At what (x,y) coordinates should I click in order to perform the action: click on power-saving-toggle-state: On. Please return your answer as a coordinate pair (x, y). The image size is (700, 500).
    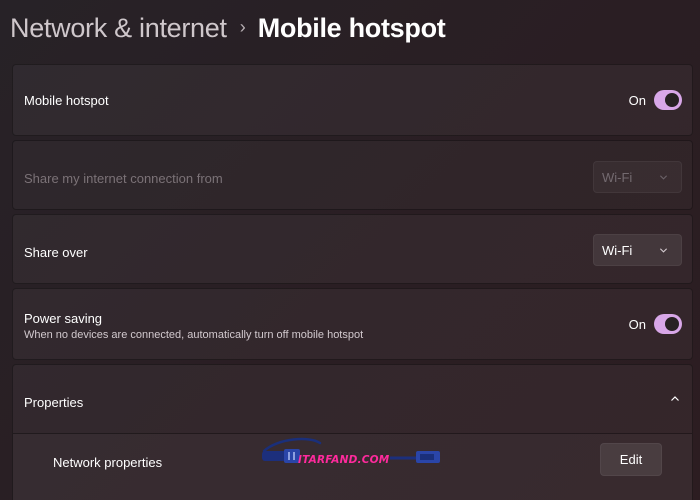
    Looking at the image, I should click on (637, 324).